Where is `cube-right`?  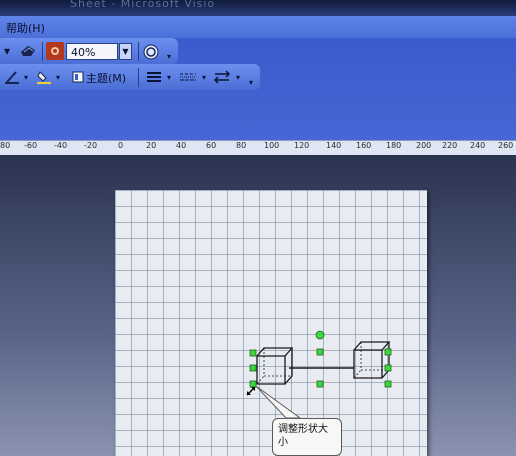 cube-right is located at coordinates (372, 360).